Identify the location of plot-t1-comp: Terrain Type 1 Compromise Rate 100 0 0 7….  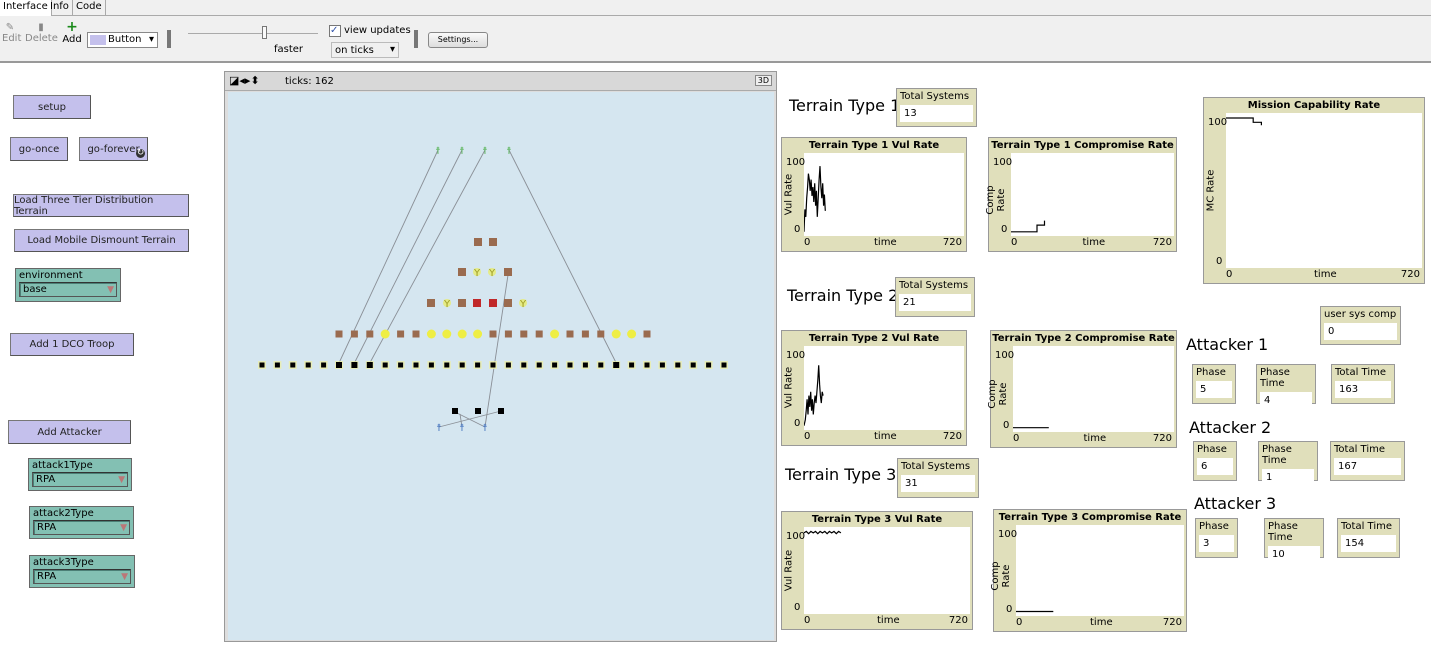
(1081, 194).